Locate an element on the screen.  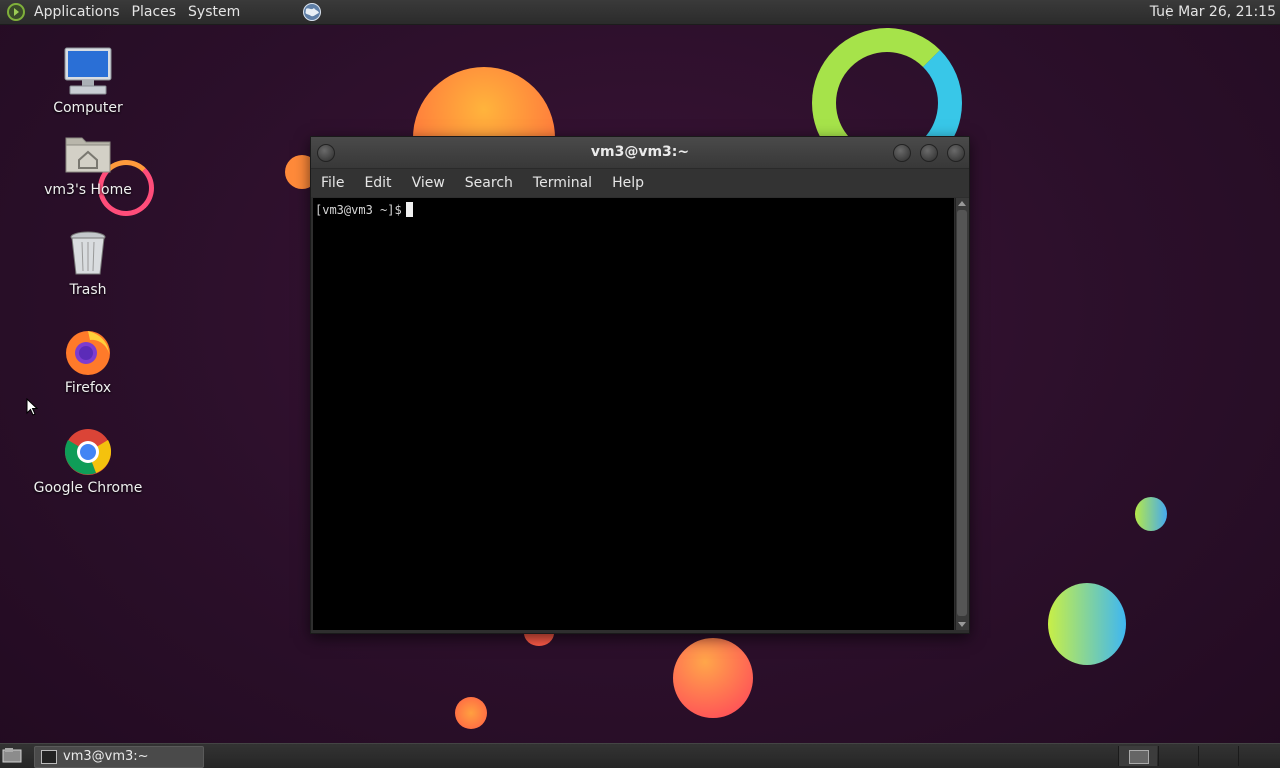
terminal-menubar: File Edit View Search Terminal Help is located at coordinates (640, 183).